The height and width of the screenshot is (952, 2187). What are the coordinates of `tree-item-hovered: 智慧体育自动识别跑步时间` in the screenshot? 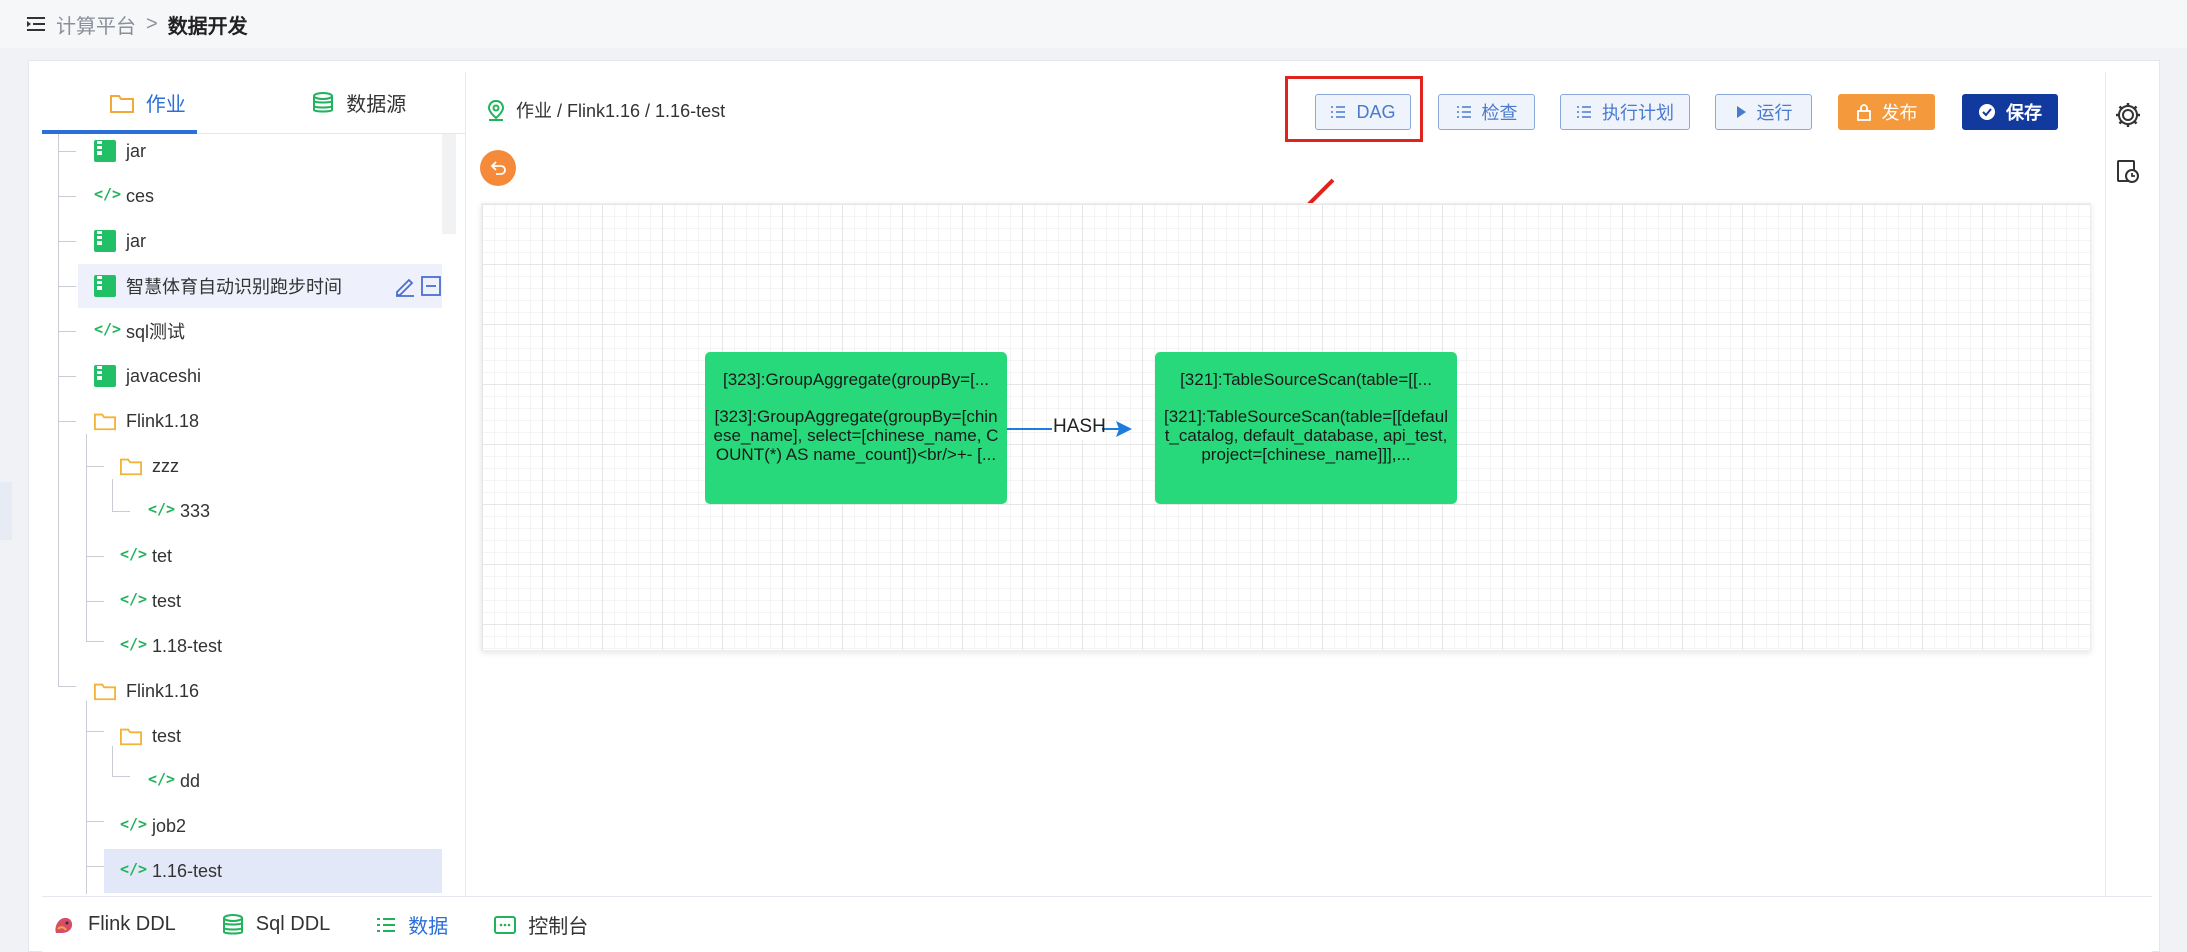 It's located at (260, 286).